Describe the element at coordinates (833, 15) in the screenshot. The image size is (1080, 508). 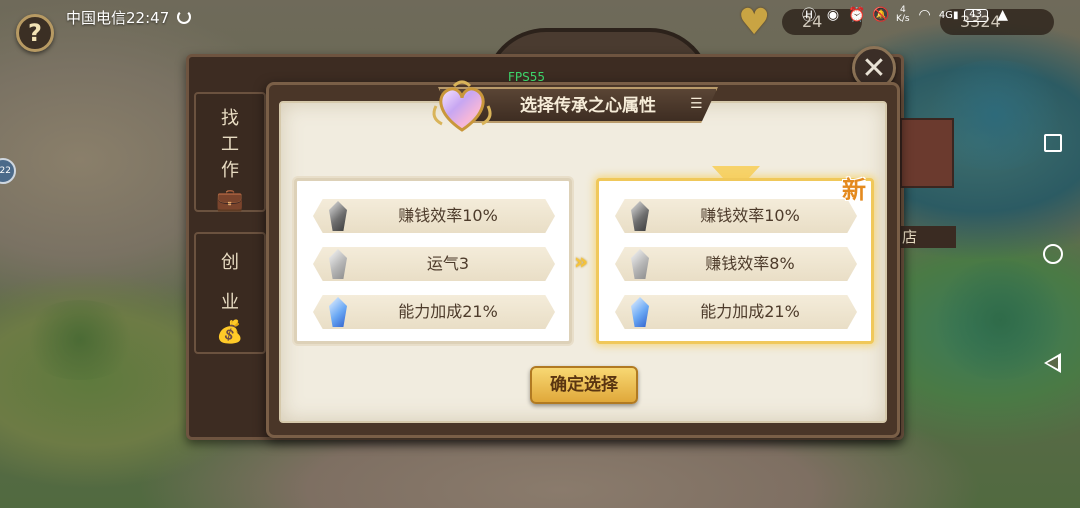
I see `eye-icon: ◉` at that location.